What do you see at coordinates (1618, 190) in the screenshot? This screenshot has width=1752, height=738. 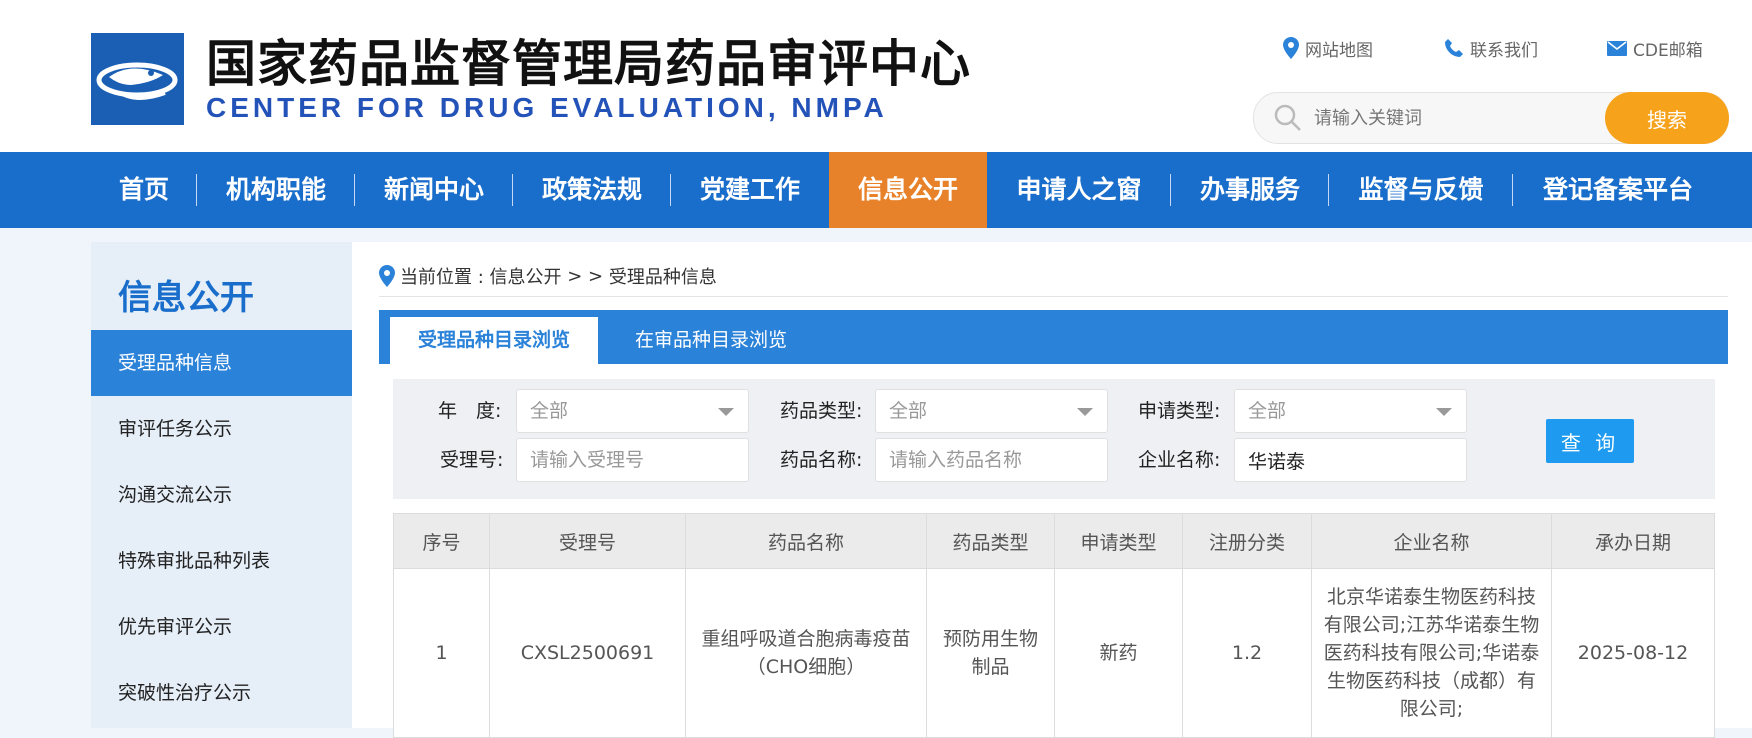 I see `nav-registration: 登记备案平台` at bounding box center [1618, 190].